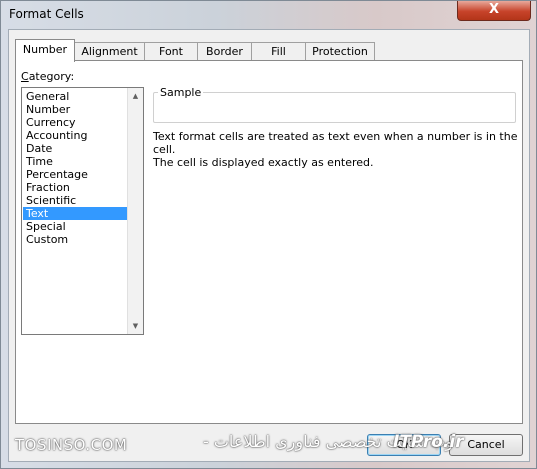 This screenshot has width=537, height=469. Describe the element at coordinates (135, 326) in the screenshot. I see `scroll-down-icon: ▼` at that location.